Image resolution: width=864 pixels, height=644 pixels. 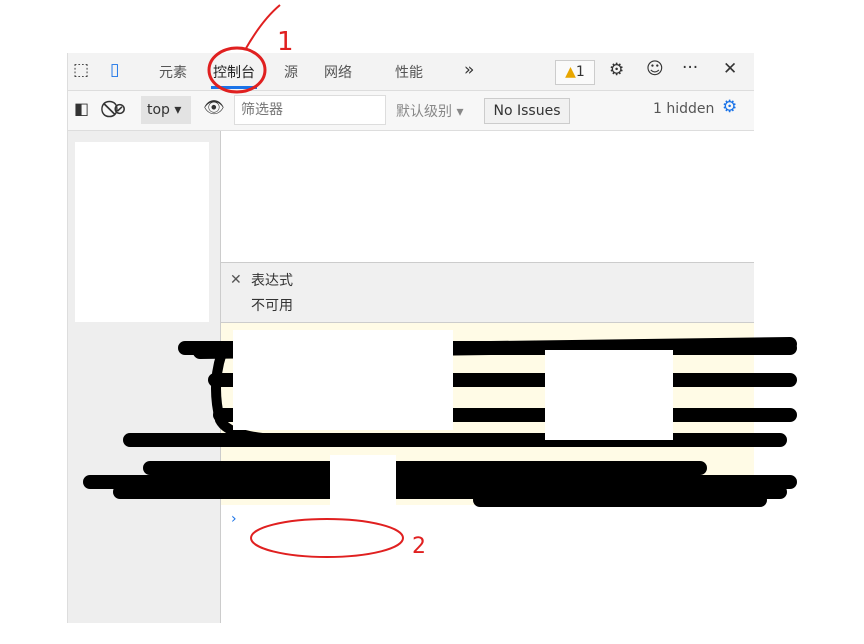 What do you see at coordinates (285, 42) in the screenshot?
I see `annotation-label-1: 1` at bounding box center [285, 42].